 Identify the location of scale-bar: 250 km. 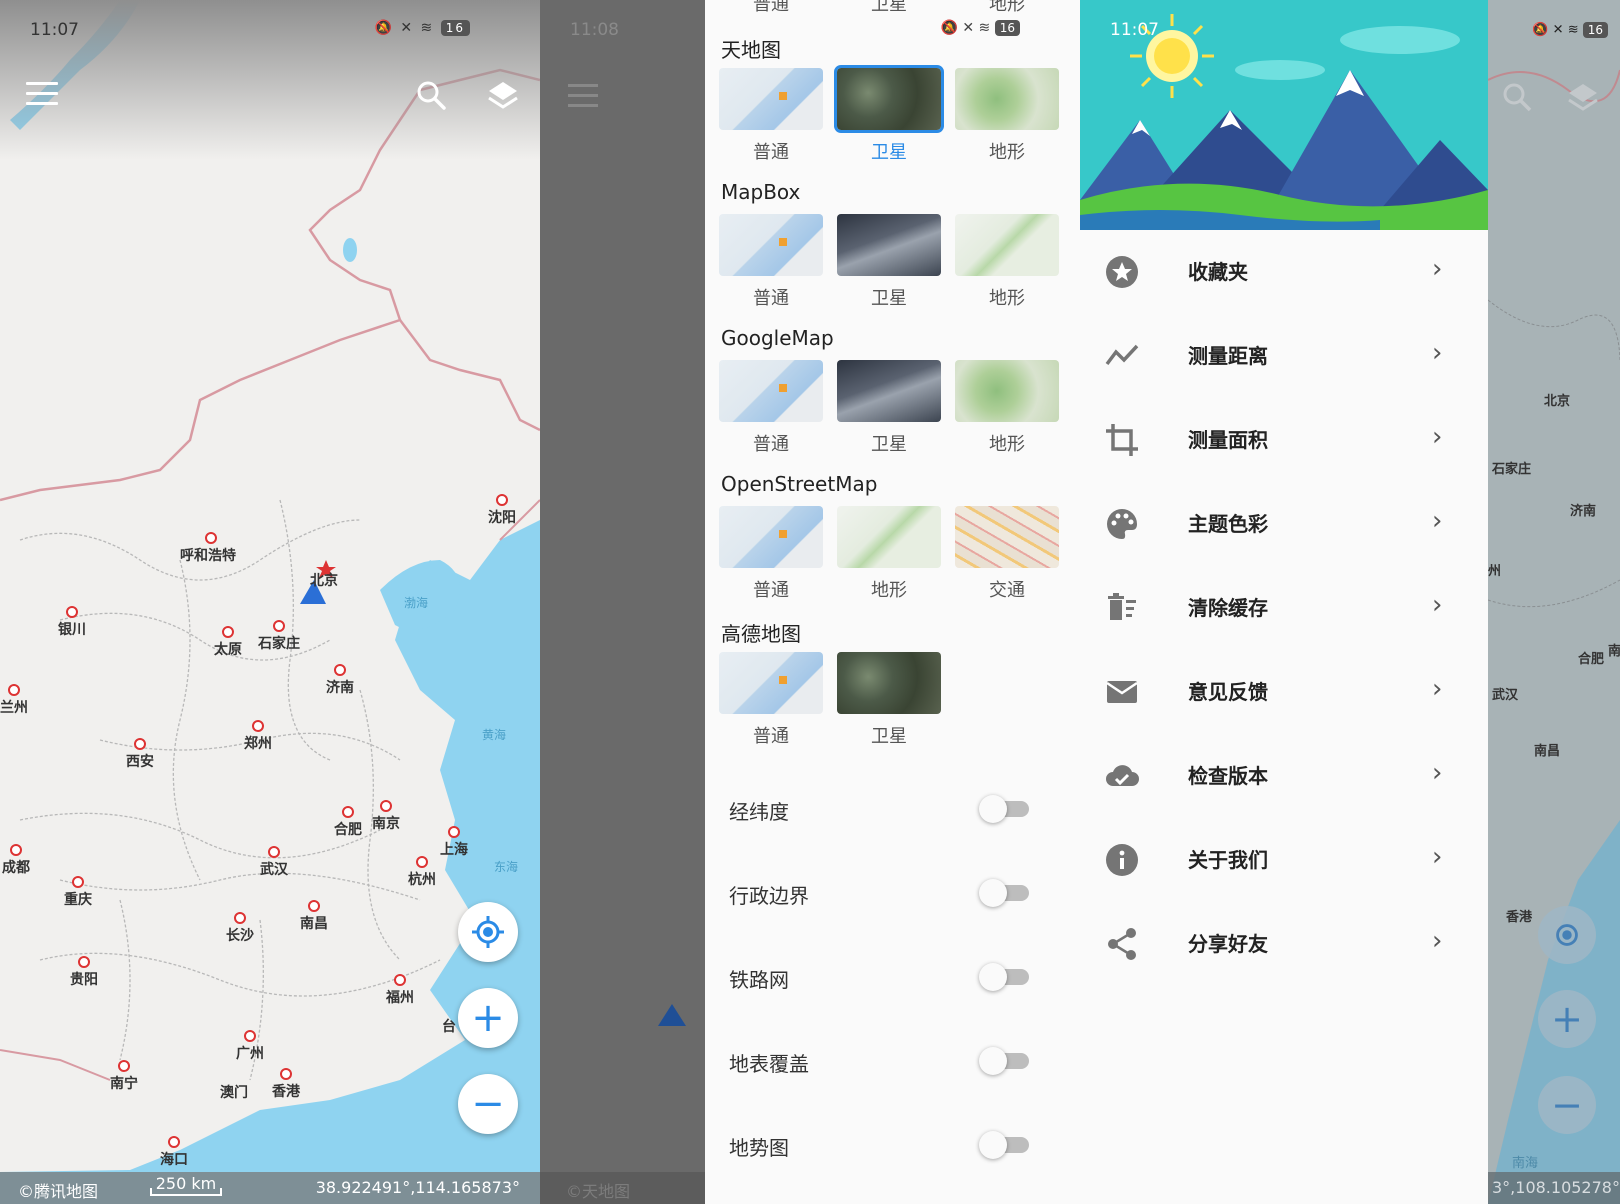
(186, 1185).